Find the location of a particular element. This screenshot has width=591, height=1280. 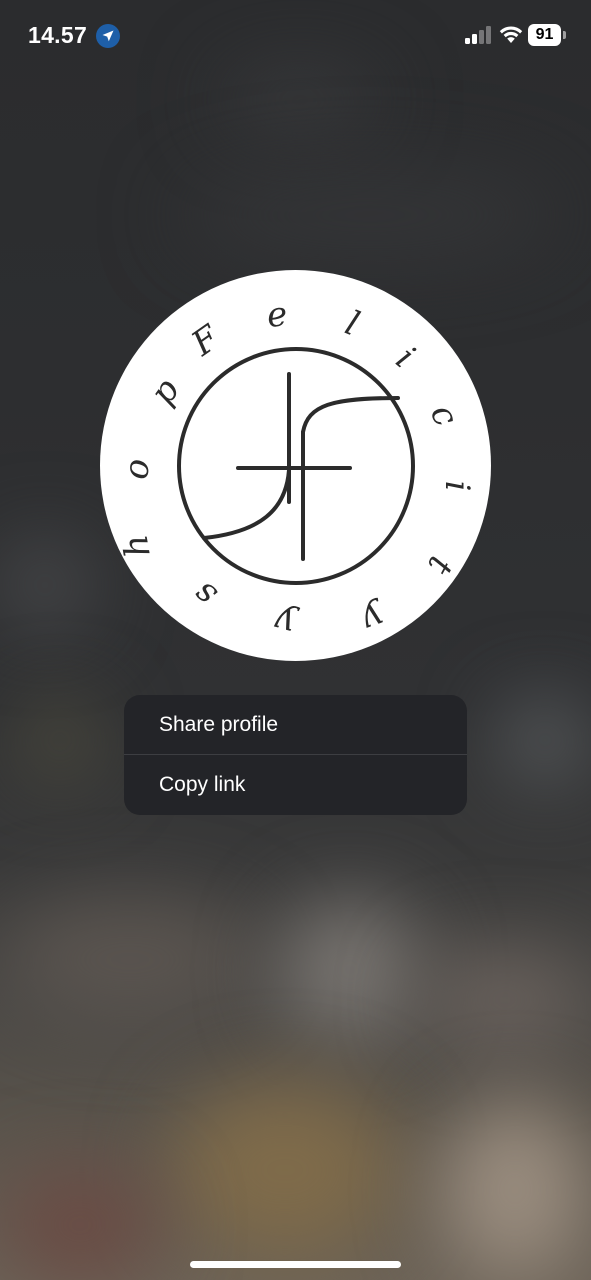

cellular-signal-icon is located at coordinates (478, 35).